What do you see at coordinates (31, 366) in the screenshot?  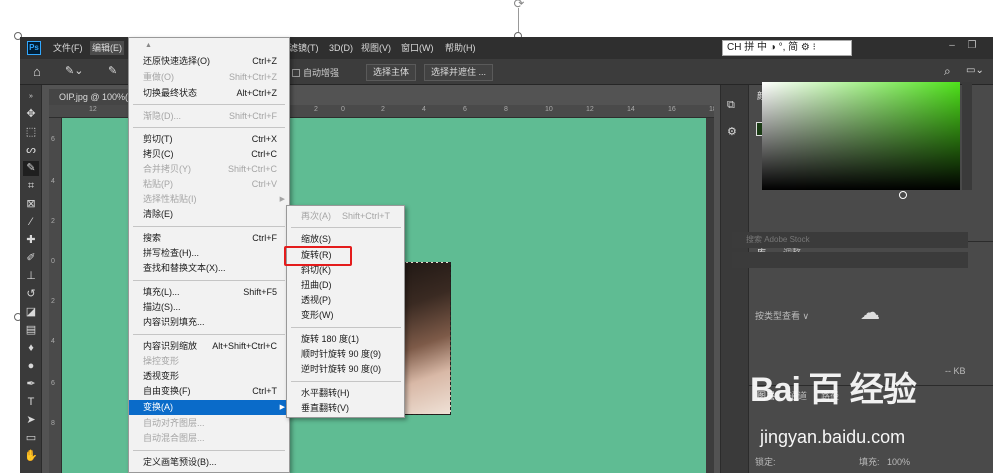 I see `dodge-tool-icon: ●` at bounding box center [31, 366].